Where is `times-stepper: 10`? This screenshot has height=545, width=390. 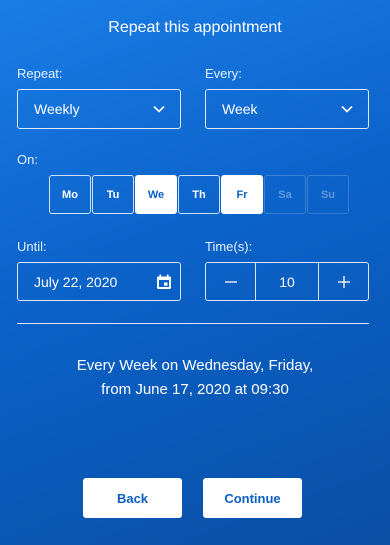
times-stepper: 10 is located at coordinates (287, 281).